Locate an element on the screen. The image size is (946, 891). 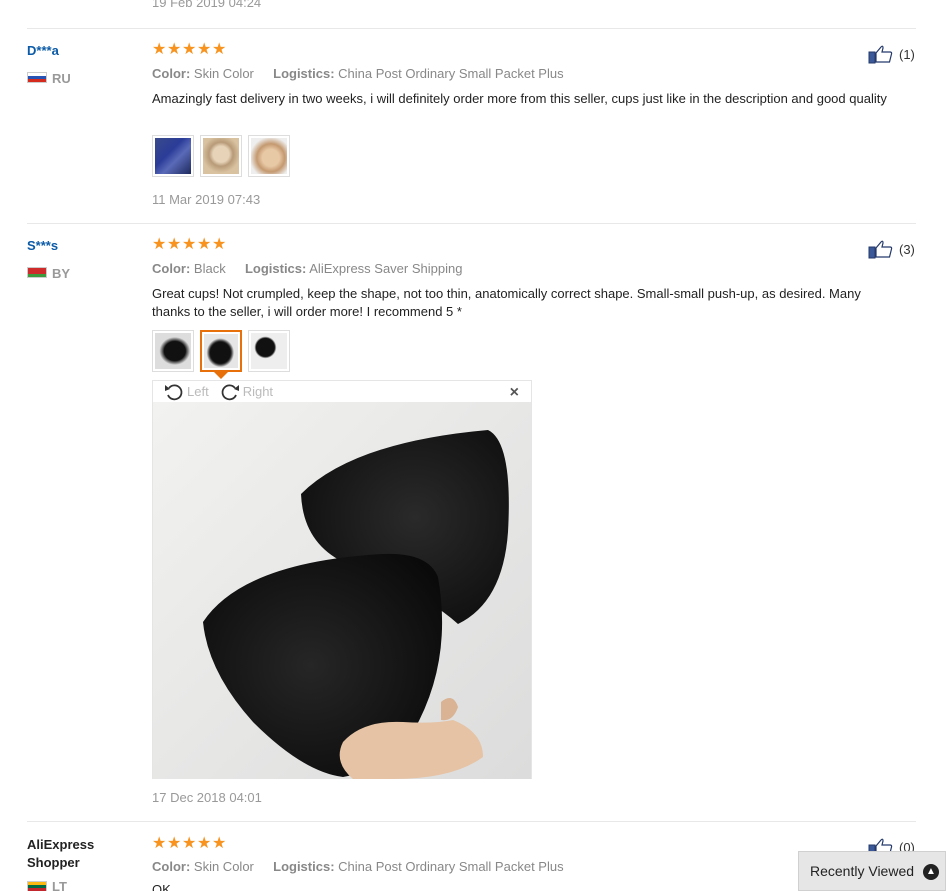
rotate-right-button: Right is located at coordinates (246, 392).